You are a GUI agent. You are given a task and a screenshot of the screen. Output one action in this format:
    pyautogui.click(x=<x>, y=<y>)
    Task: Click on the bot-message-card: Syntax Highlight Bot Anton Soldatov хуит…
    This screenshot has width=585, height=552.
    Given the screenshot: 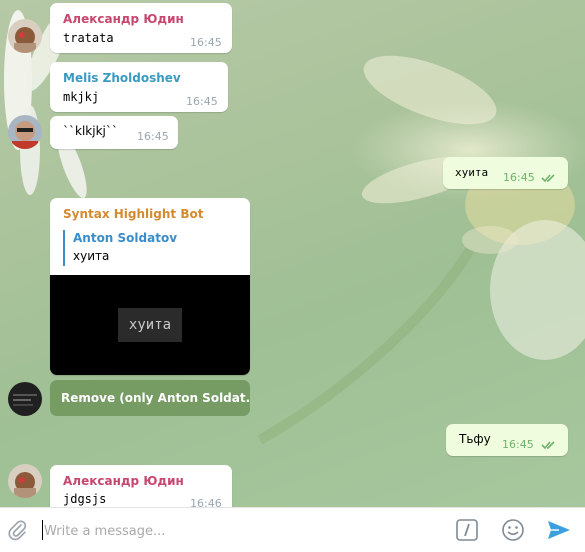 What is the action you would take?
    pyautogui.click(x=150, y=286)
    